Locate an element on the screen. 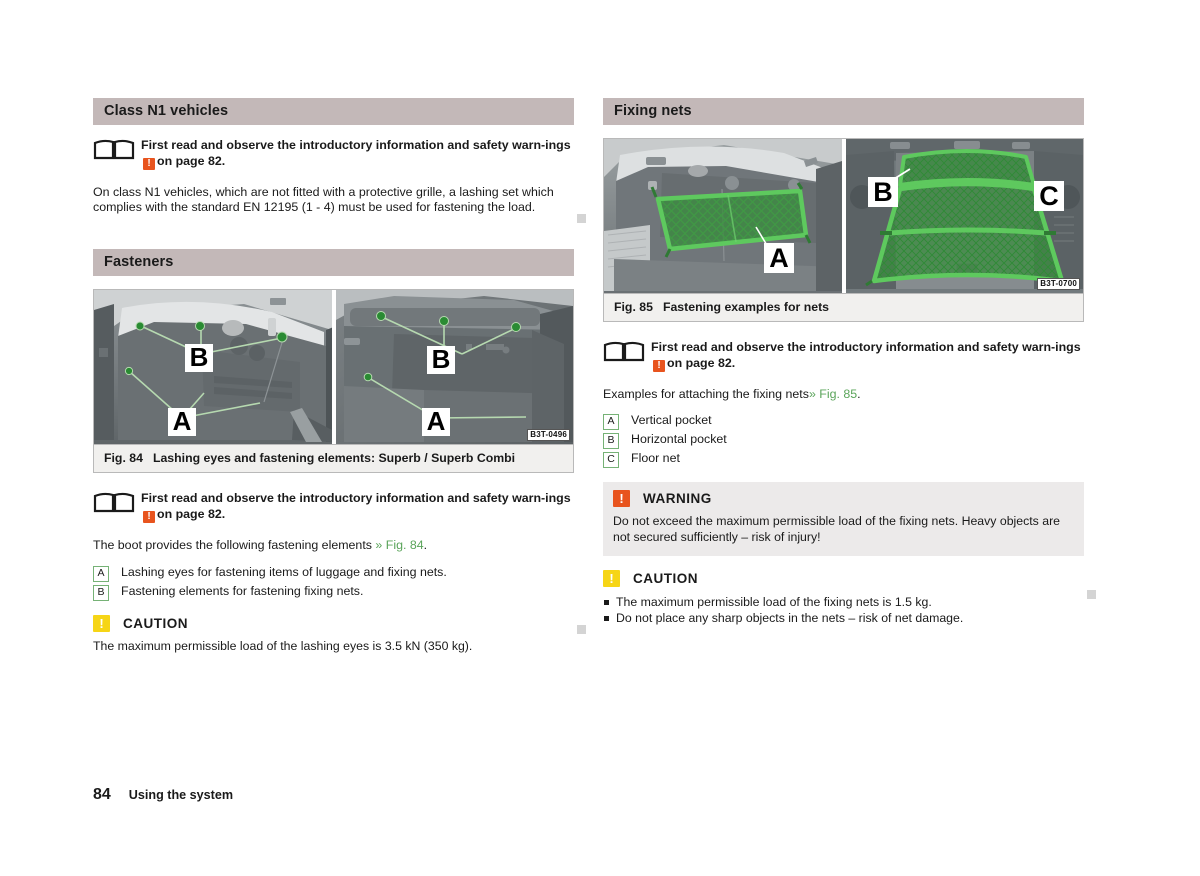  figure-85-part-number: B3T-0700 is located at coordinates (1058, 284).